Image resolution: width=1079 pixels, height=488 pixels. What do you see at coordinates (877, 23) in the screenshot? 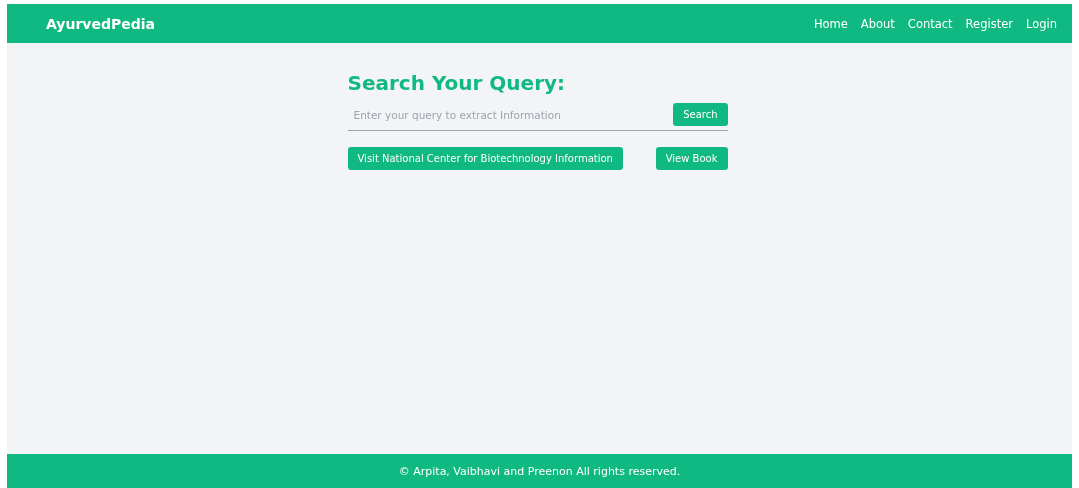
I see `nav-link: About` at bounding box center [877, 23].